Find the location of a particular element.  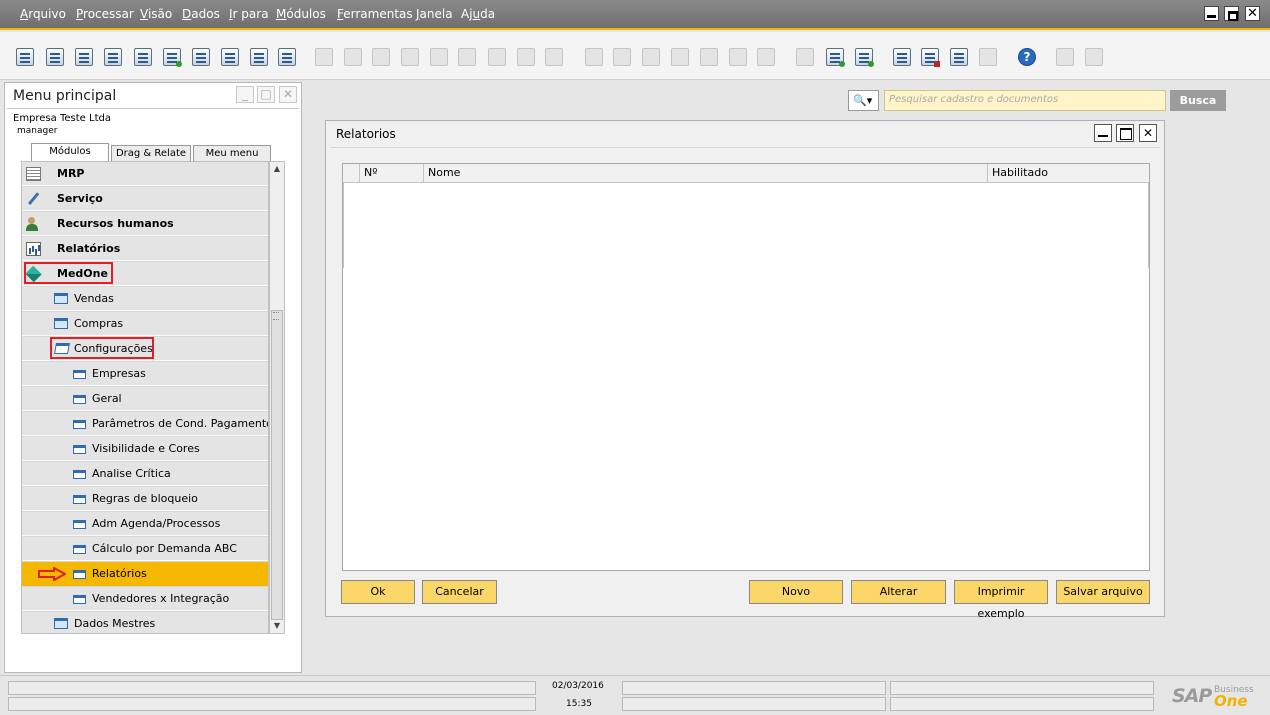

tree-item-vendedores-integracao: Vendedores x Integração is located at coordinates (145, 599).